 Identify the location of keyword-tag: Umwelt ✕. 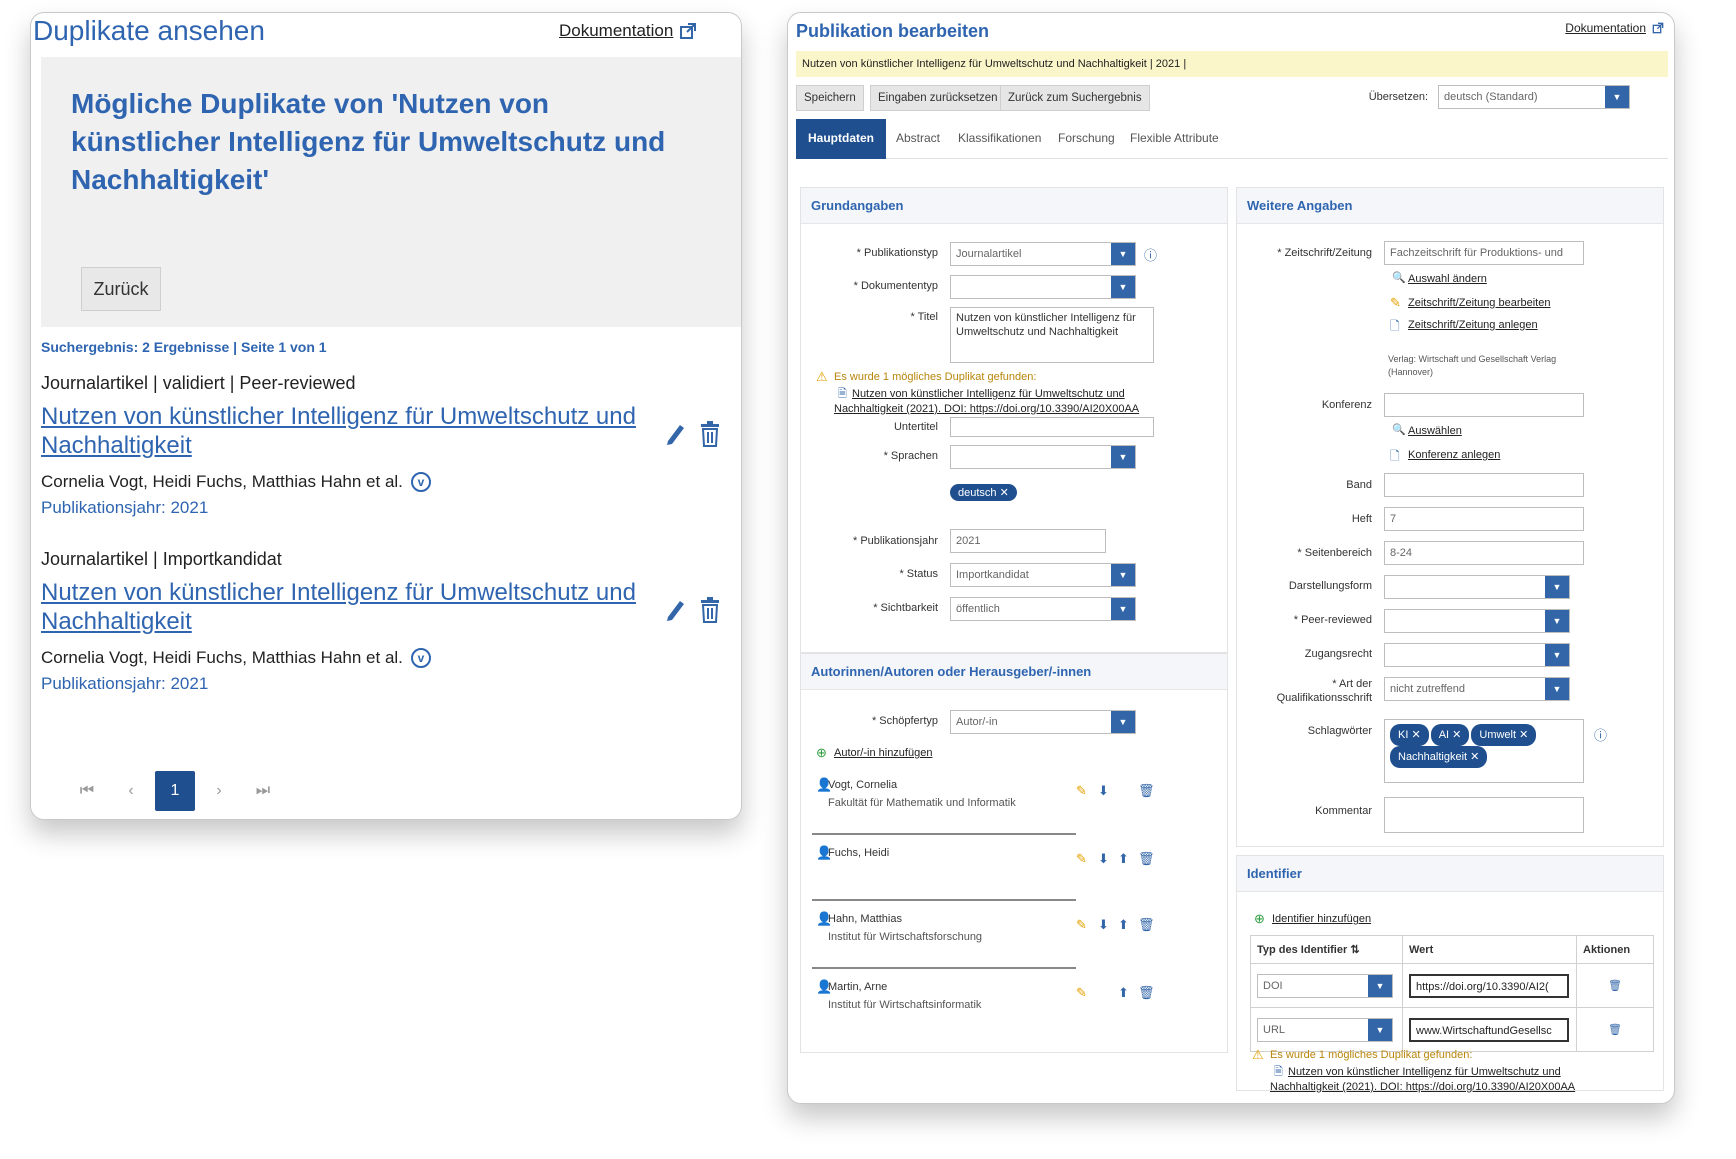
(1504, 735).